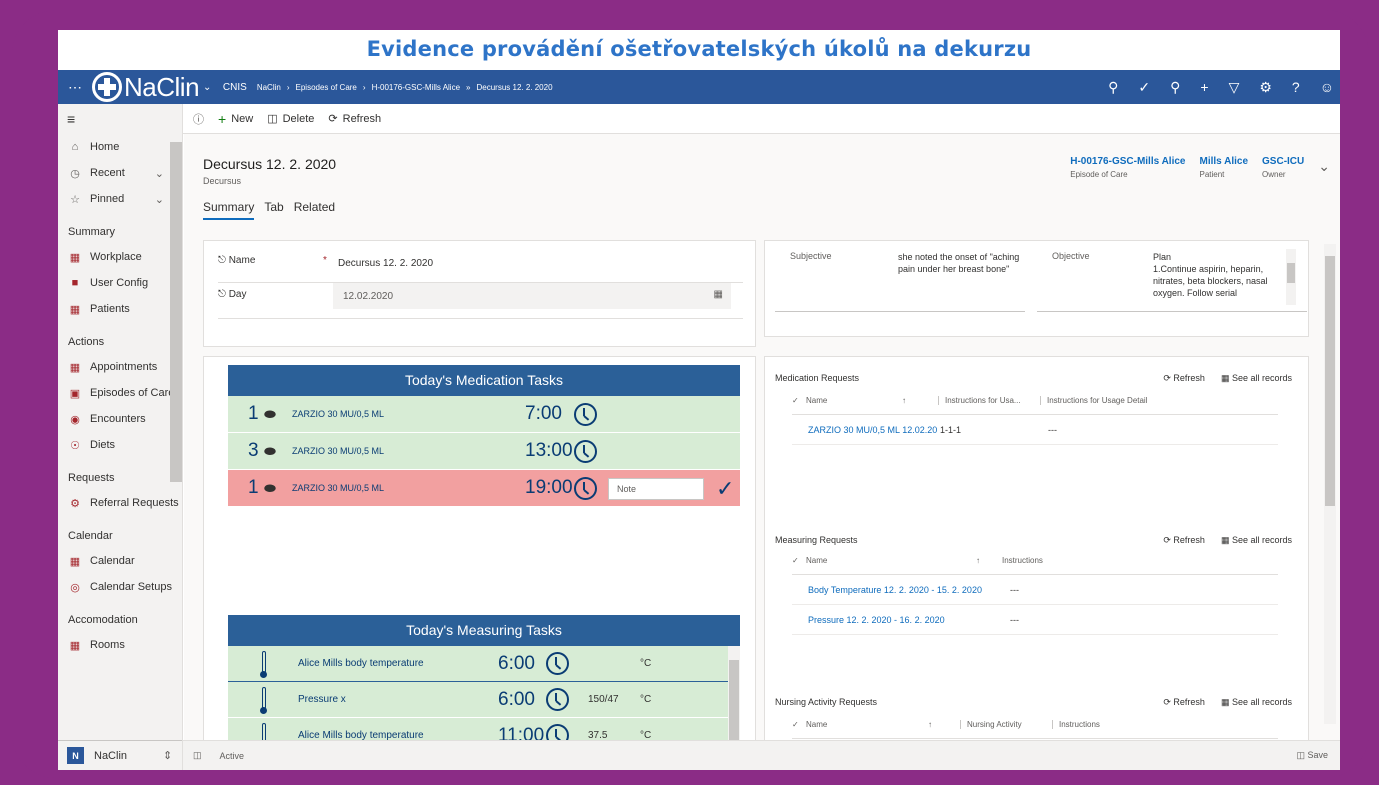  I want to click on note-input: Note, so click(656, 489).